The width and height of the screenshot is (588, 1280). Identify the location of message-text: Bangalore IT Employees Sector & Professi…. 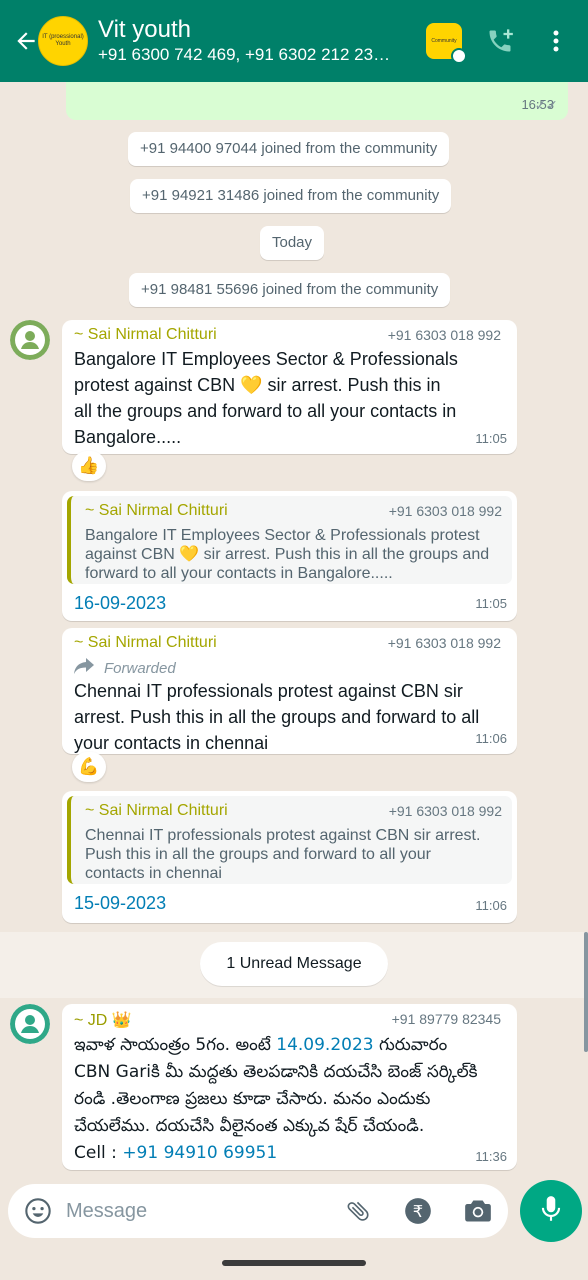
(266, 398).